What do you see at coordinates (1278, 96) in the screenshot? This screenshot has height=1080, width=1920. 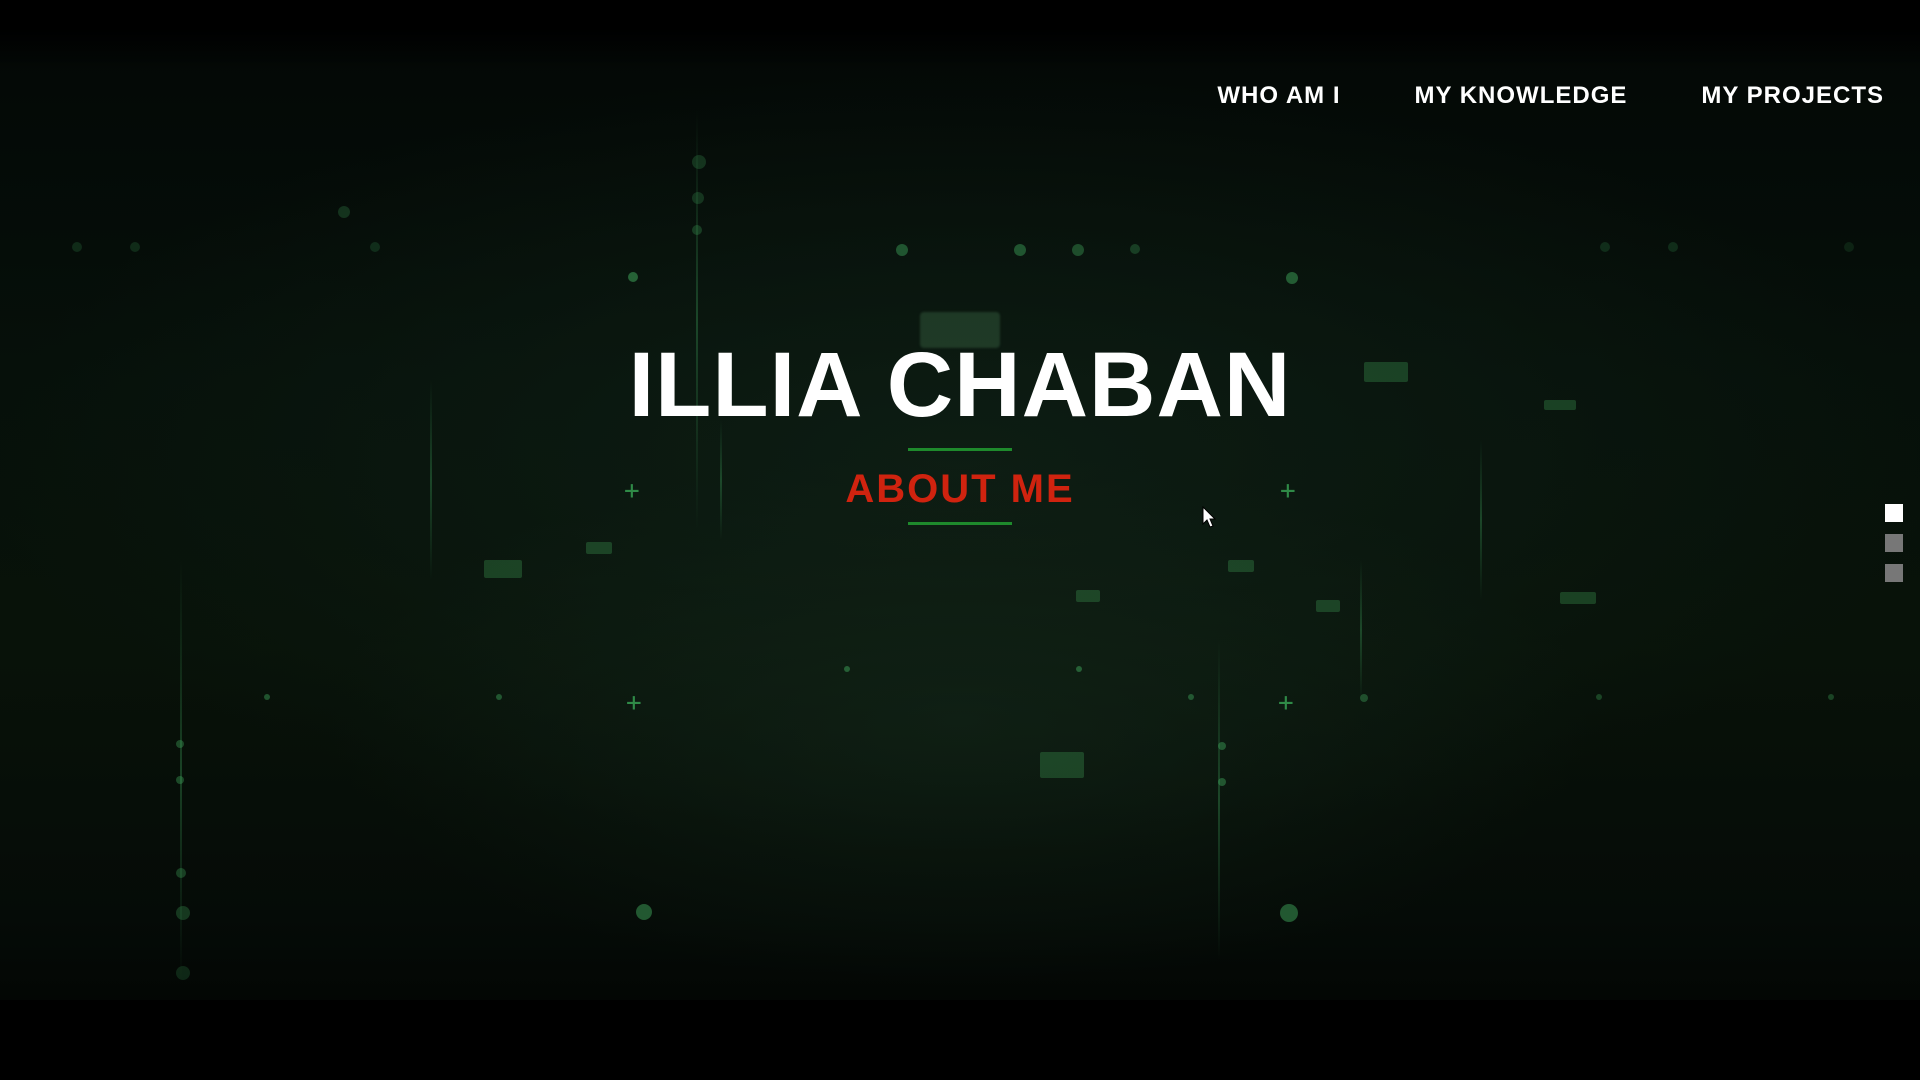 I see `nav-who-am-i: WHO AM I` at bounding box center [1278, 96].